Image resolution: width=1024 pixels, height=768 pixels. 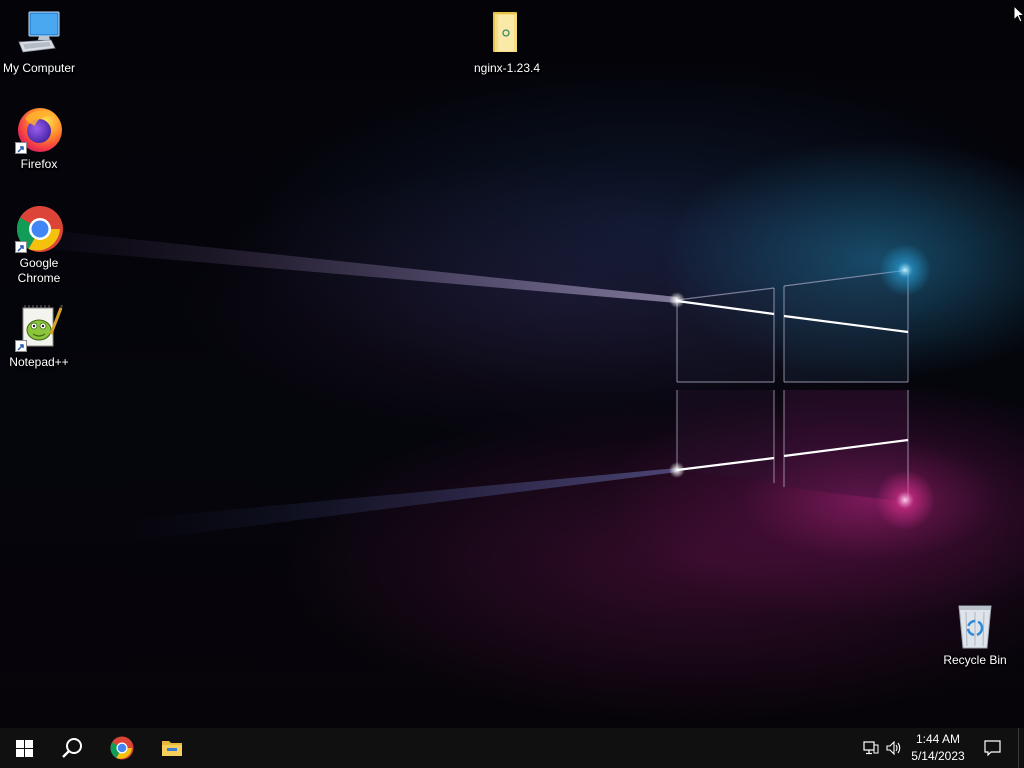 I want to click on windows-logo-icon, so click(x=24, y=748).